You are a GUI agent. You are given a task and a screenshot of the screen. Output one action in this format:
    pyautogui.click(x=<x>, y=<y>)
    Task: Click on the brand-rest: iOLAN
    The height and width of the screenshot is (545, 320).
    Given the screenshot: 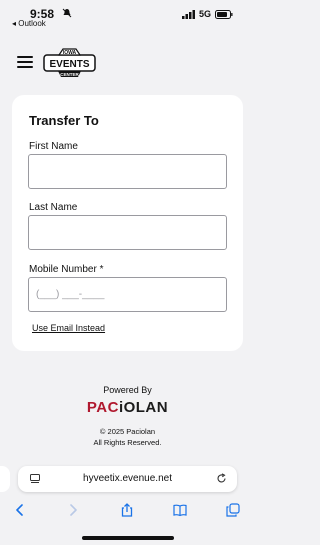 What is the action you would take?
    pyautogui.click(x=143, y=407)
    